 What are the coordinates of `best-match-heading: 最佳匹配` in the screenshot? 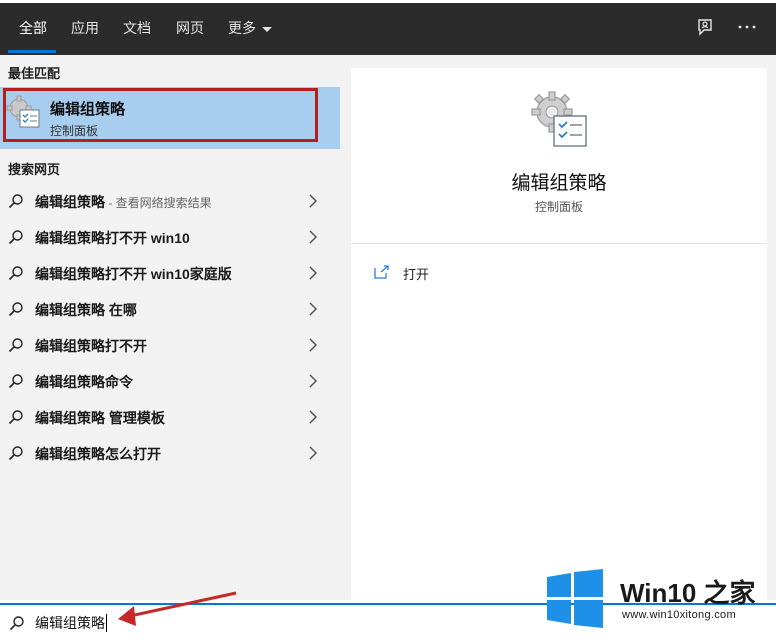 It's located at (34, 73).